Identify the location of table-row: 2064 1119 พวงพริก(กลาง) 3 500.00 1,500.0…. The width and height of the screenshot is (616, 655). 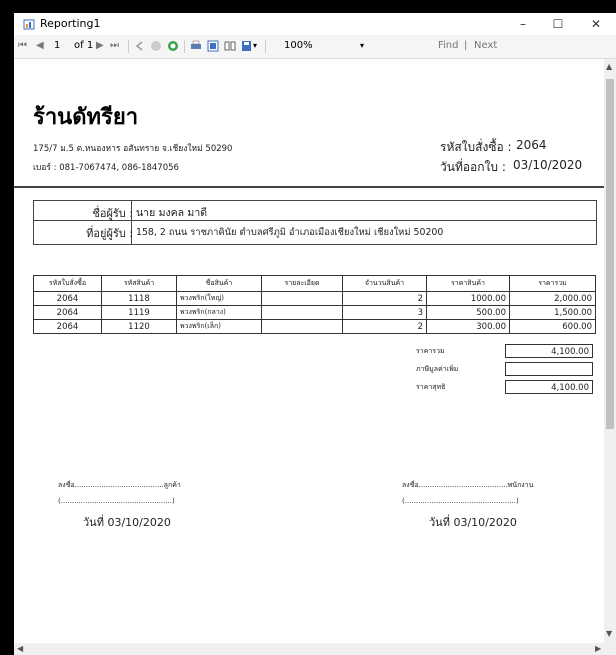
(314, 312).